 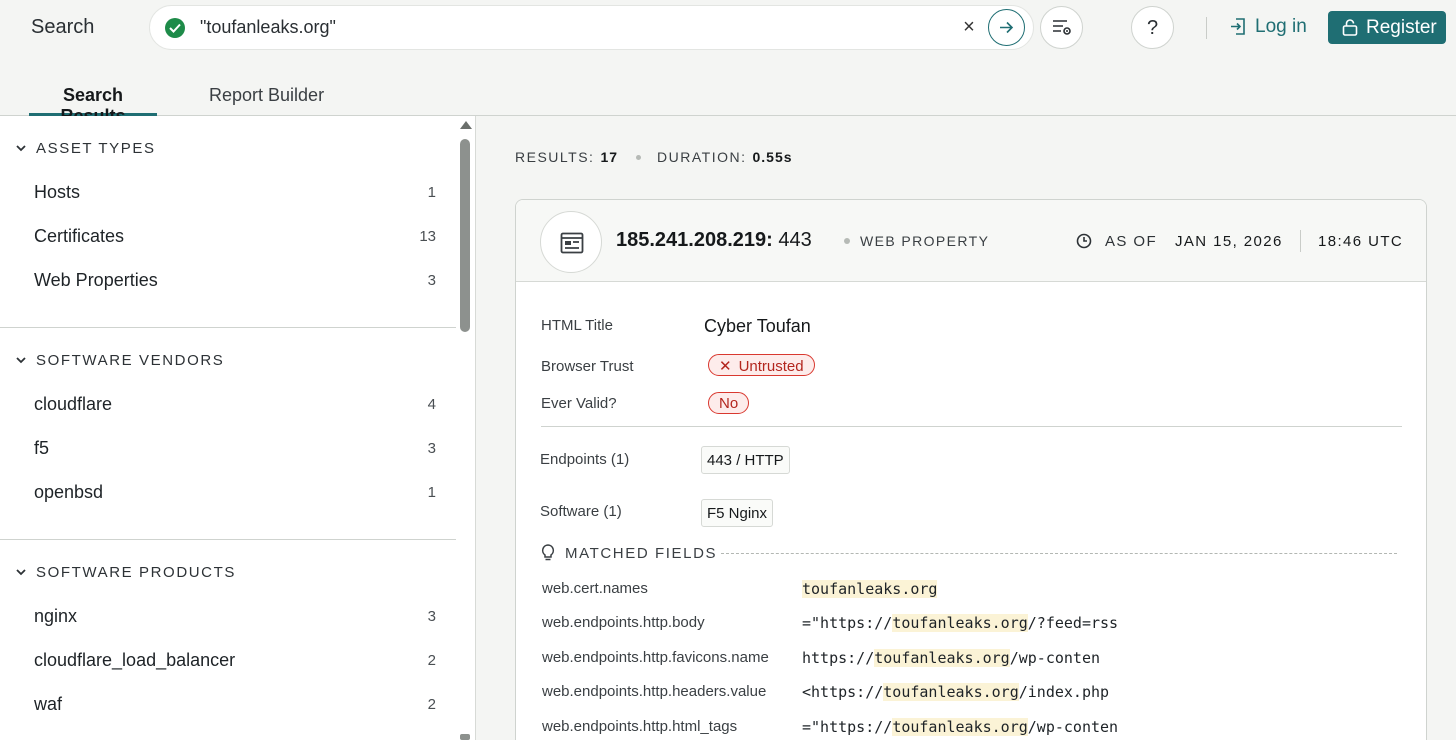 I want to click on help-icon: ?, so click(x=1152, y=28).